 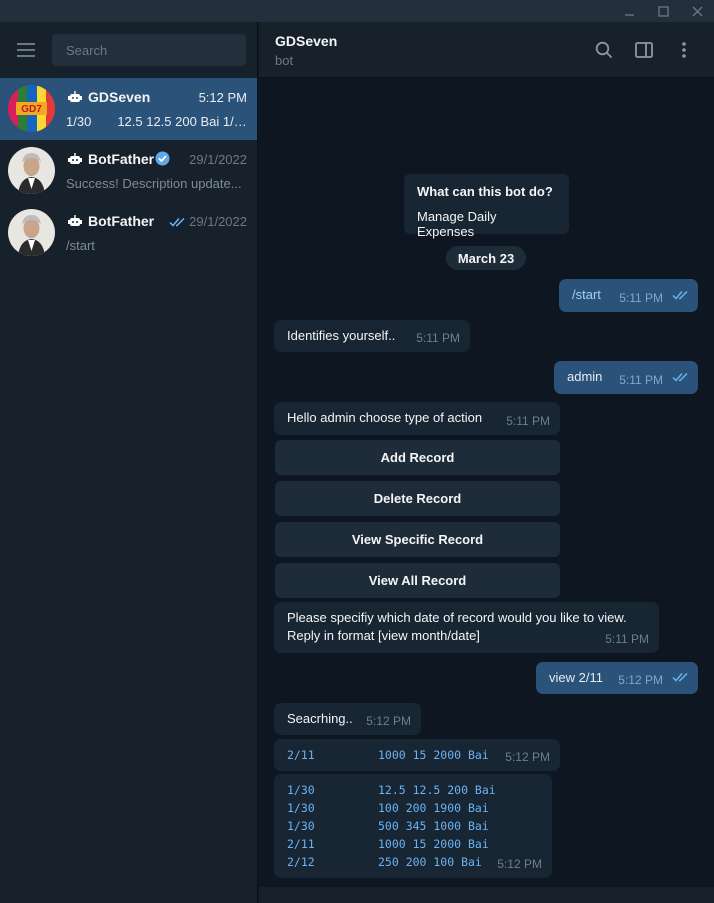 What do you see at coordinates (80, 245) in the screenshot?
I see `chat-preview: /start` at bounding box center [80, 245].